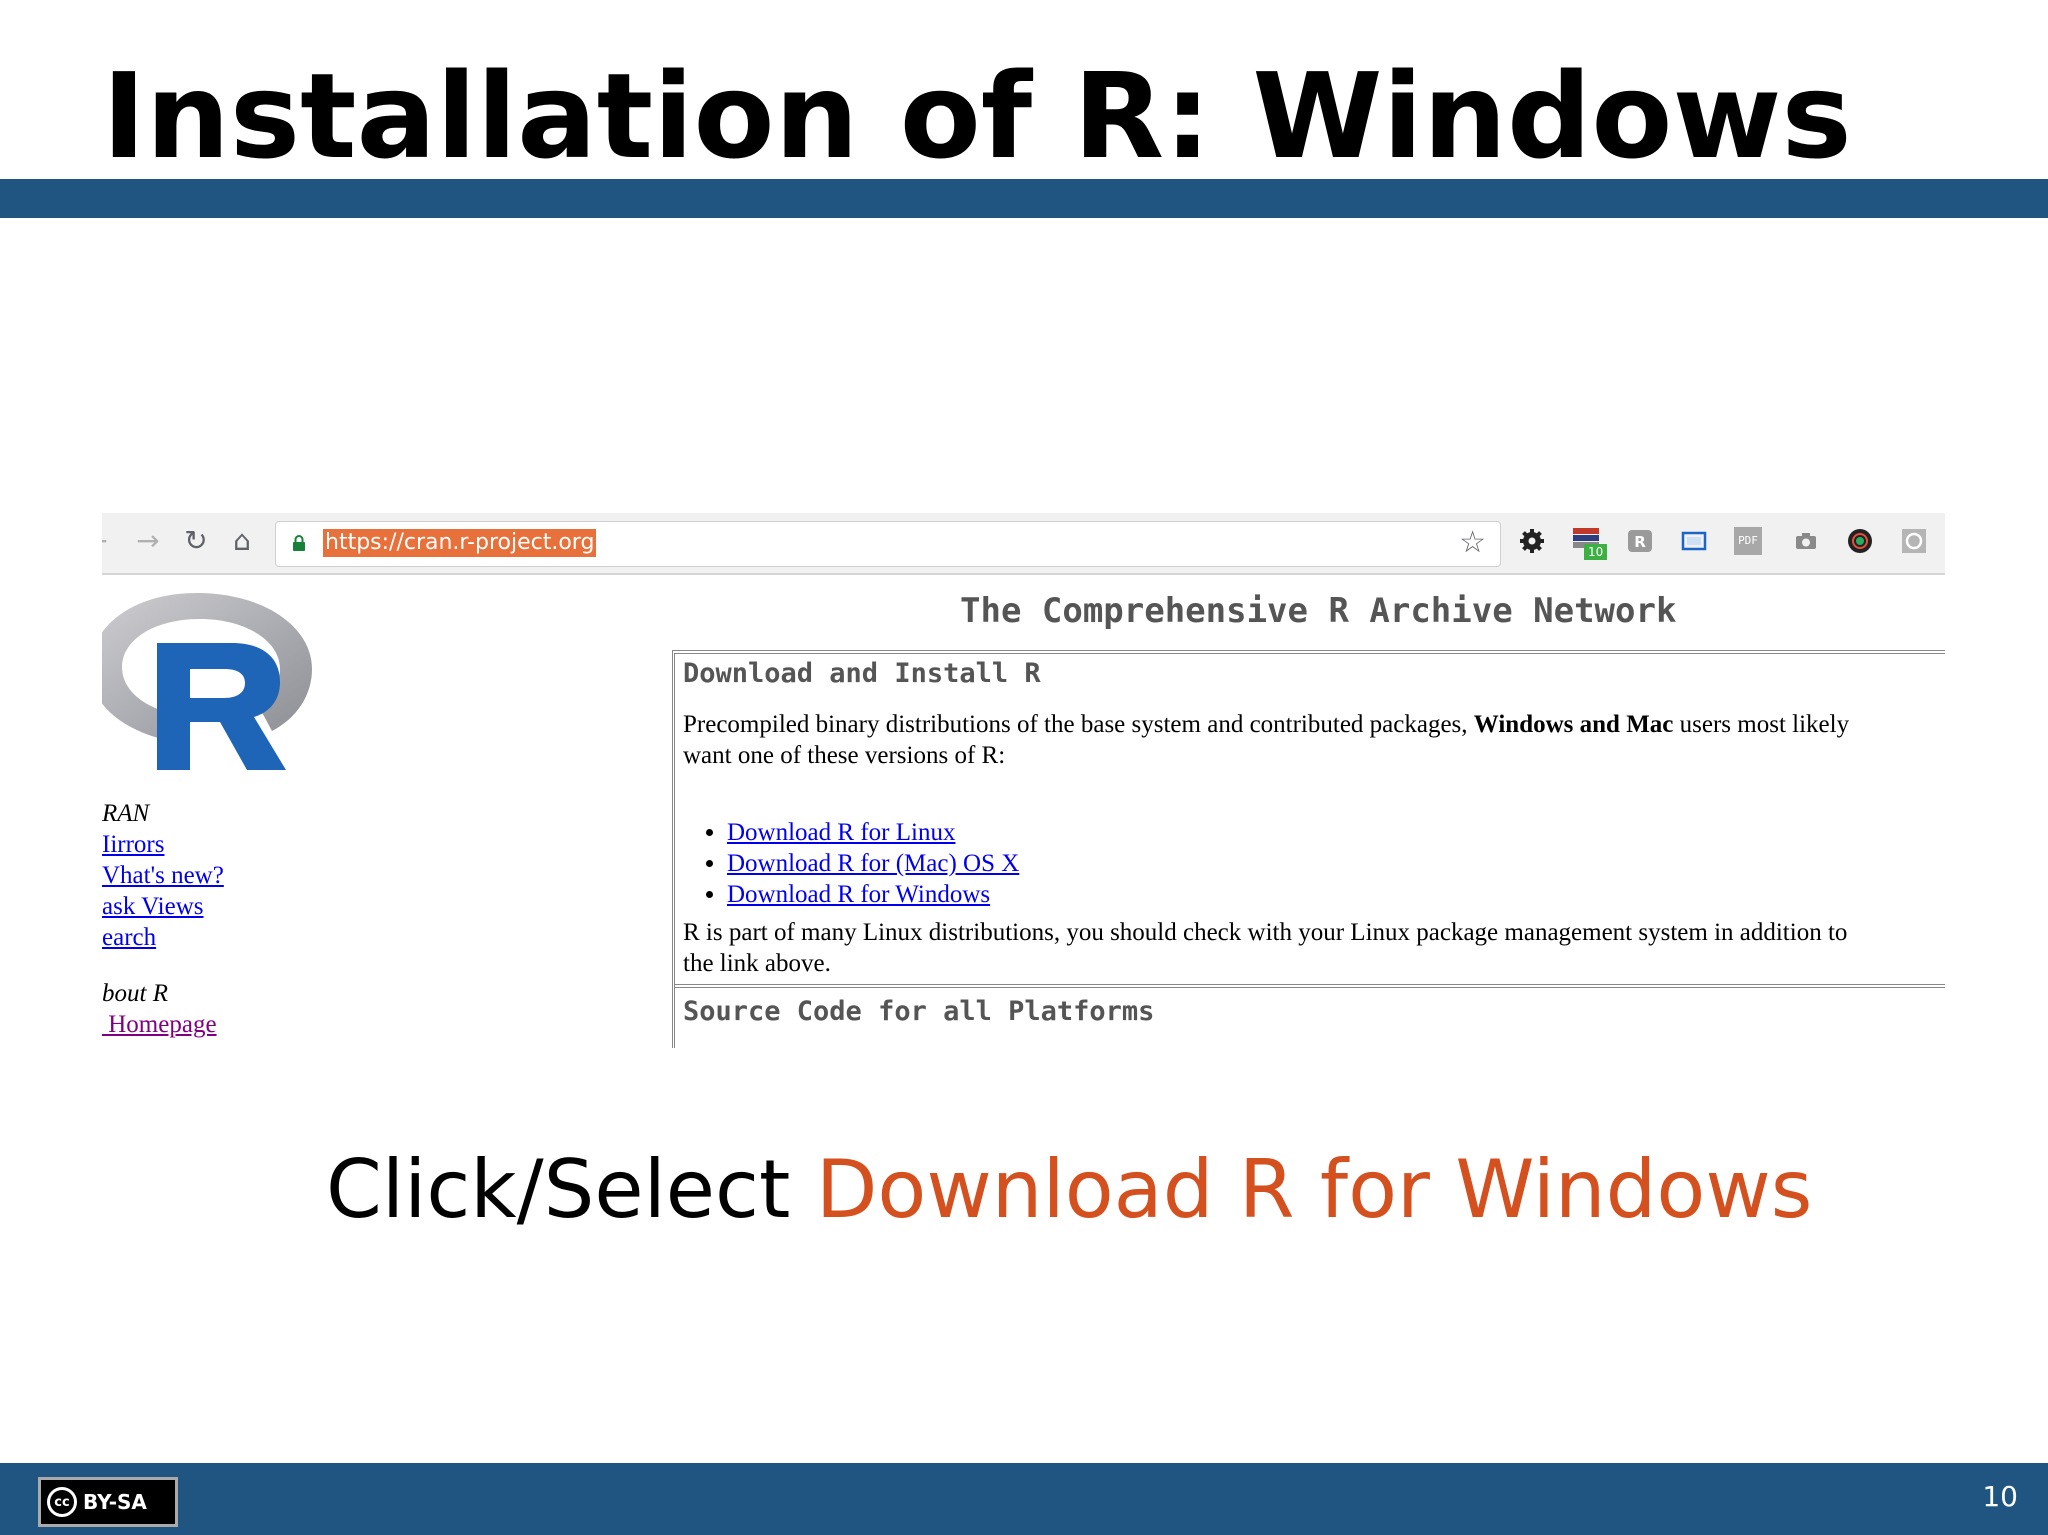 This screenshot has height=1535, width=2048. Describe the element at coordinates (115, 1502) in the screenshot. I see `license-label: BY-SA` at that location.